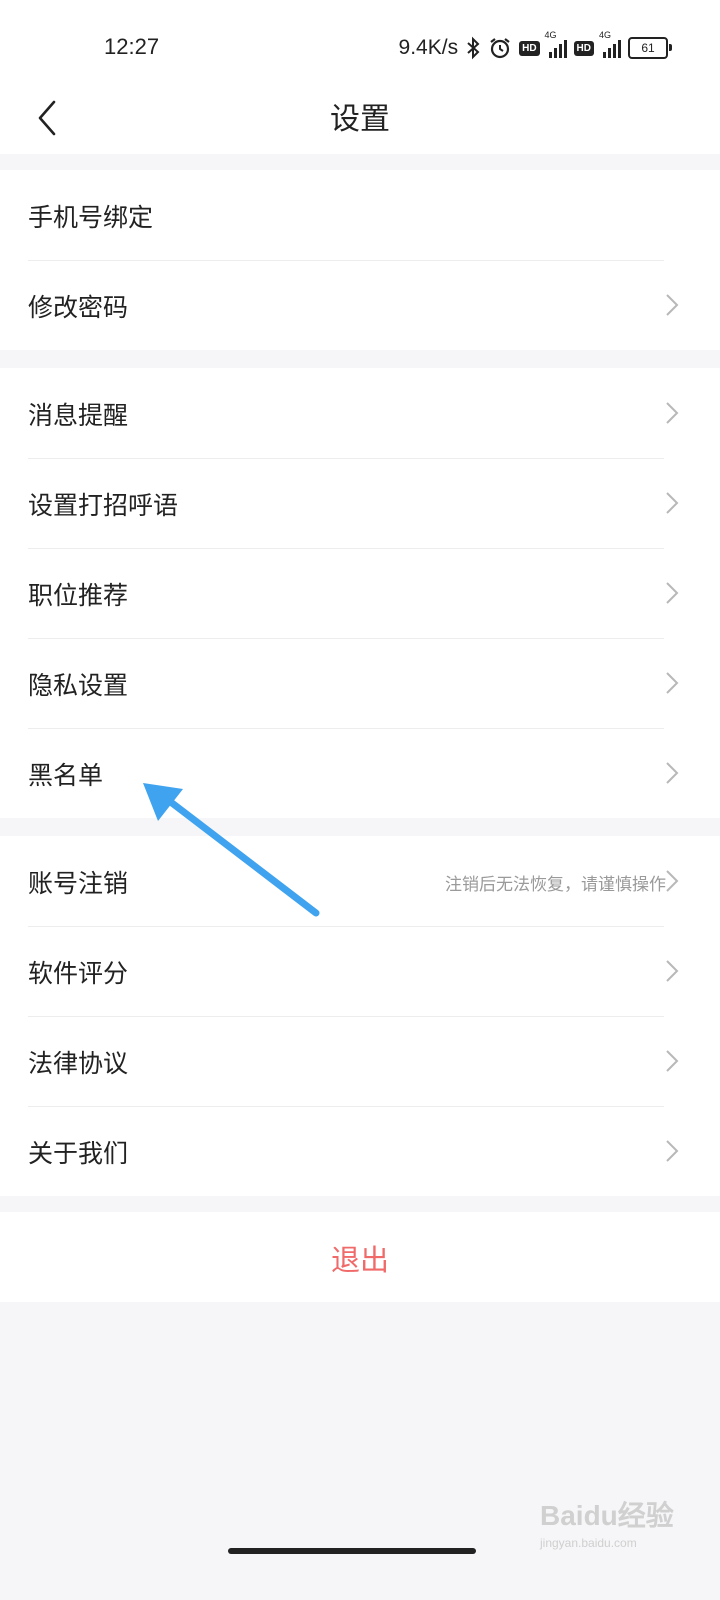  I want to click on settings-row-label: 设置打招呼语, so click(103, 505).